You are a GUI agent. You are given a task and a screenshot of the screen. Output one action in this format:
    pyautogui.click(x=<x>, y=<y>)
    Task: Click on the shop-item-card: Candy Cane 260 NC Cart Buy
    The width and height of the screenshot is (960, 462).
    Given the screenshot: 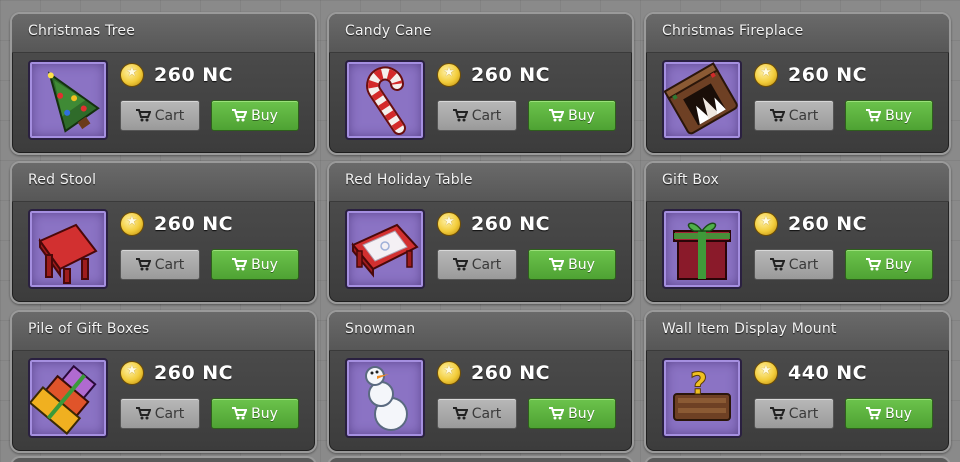 What is the action you would take?
    pyautogui.click(x=480, y=83)
    